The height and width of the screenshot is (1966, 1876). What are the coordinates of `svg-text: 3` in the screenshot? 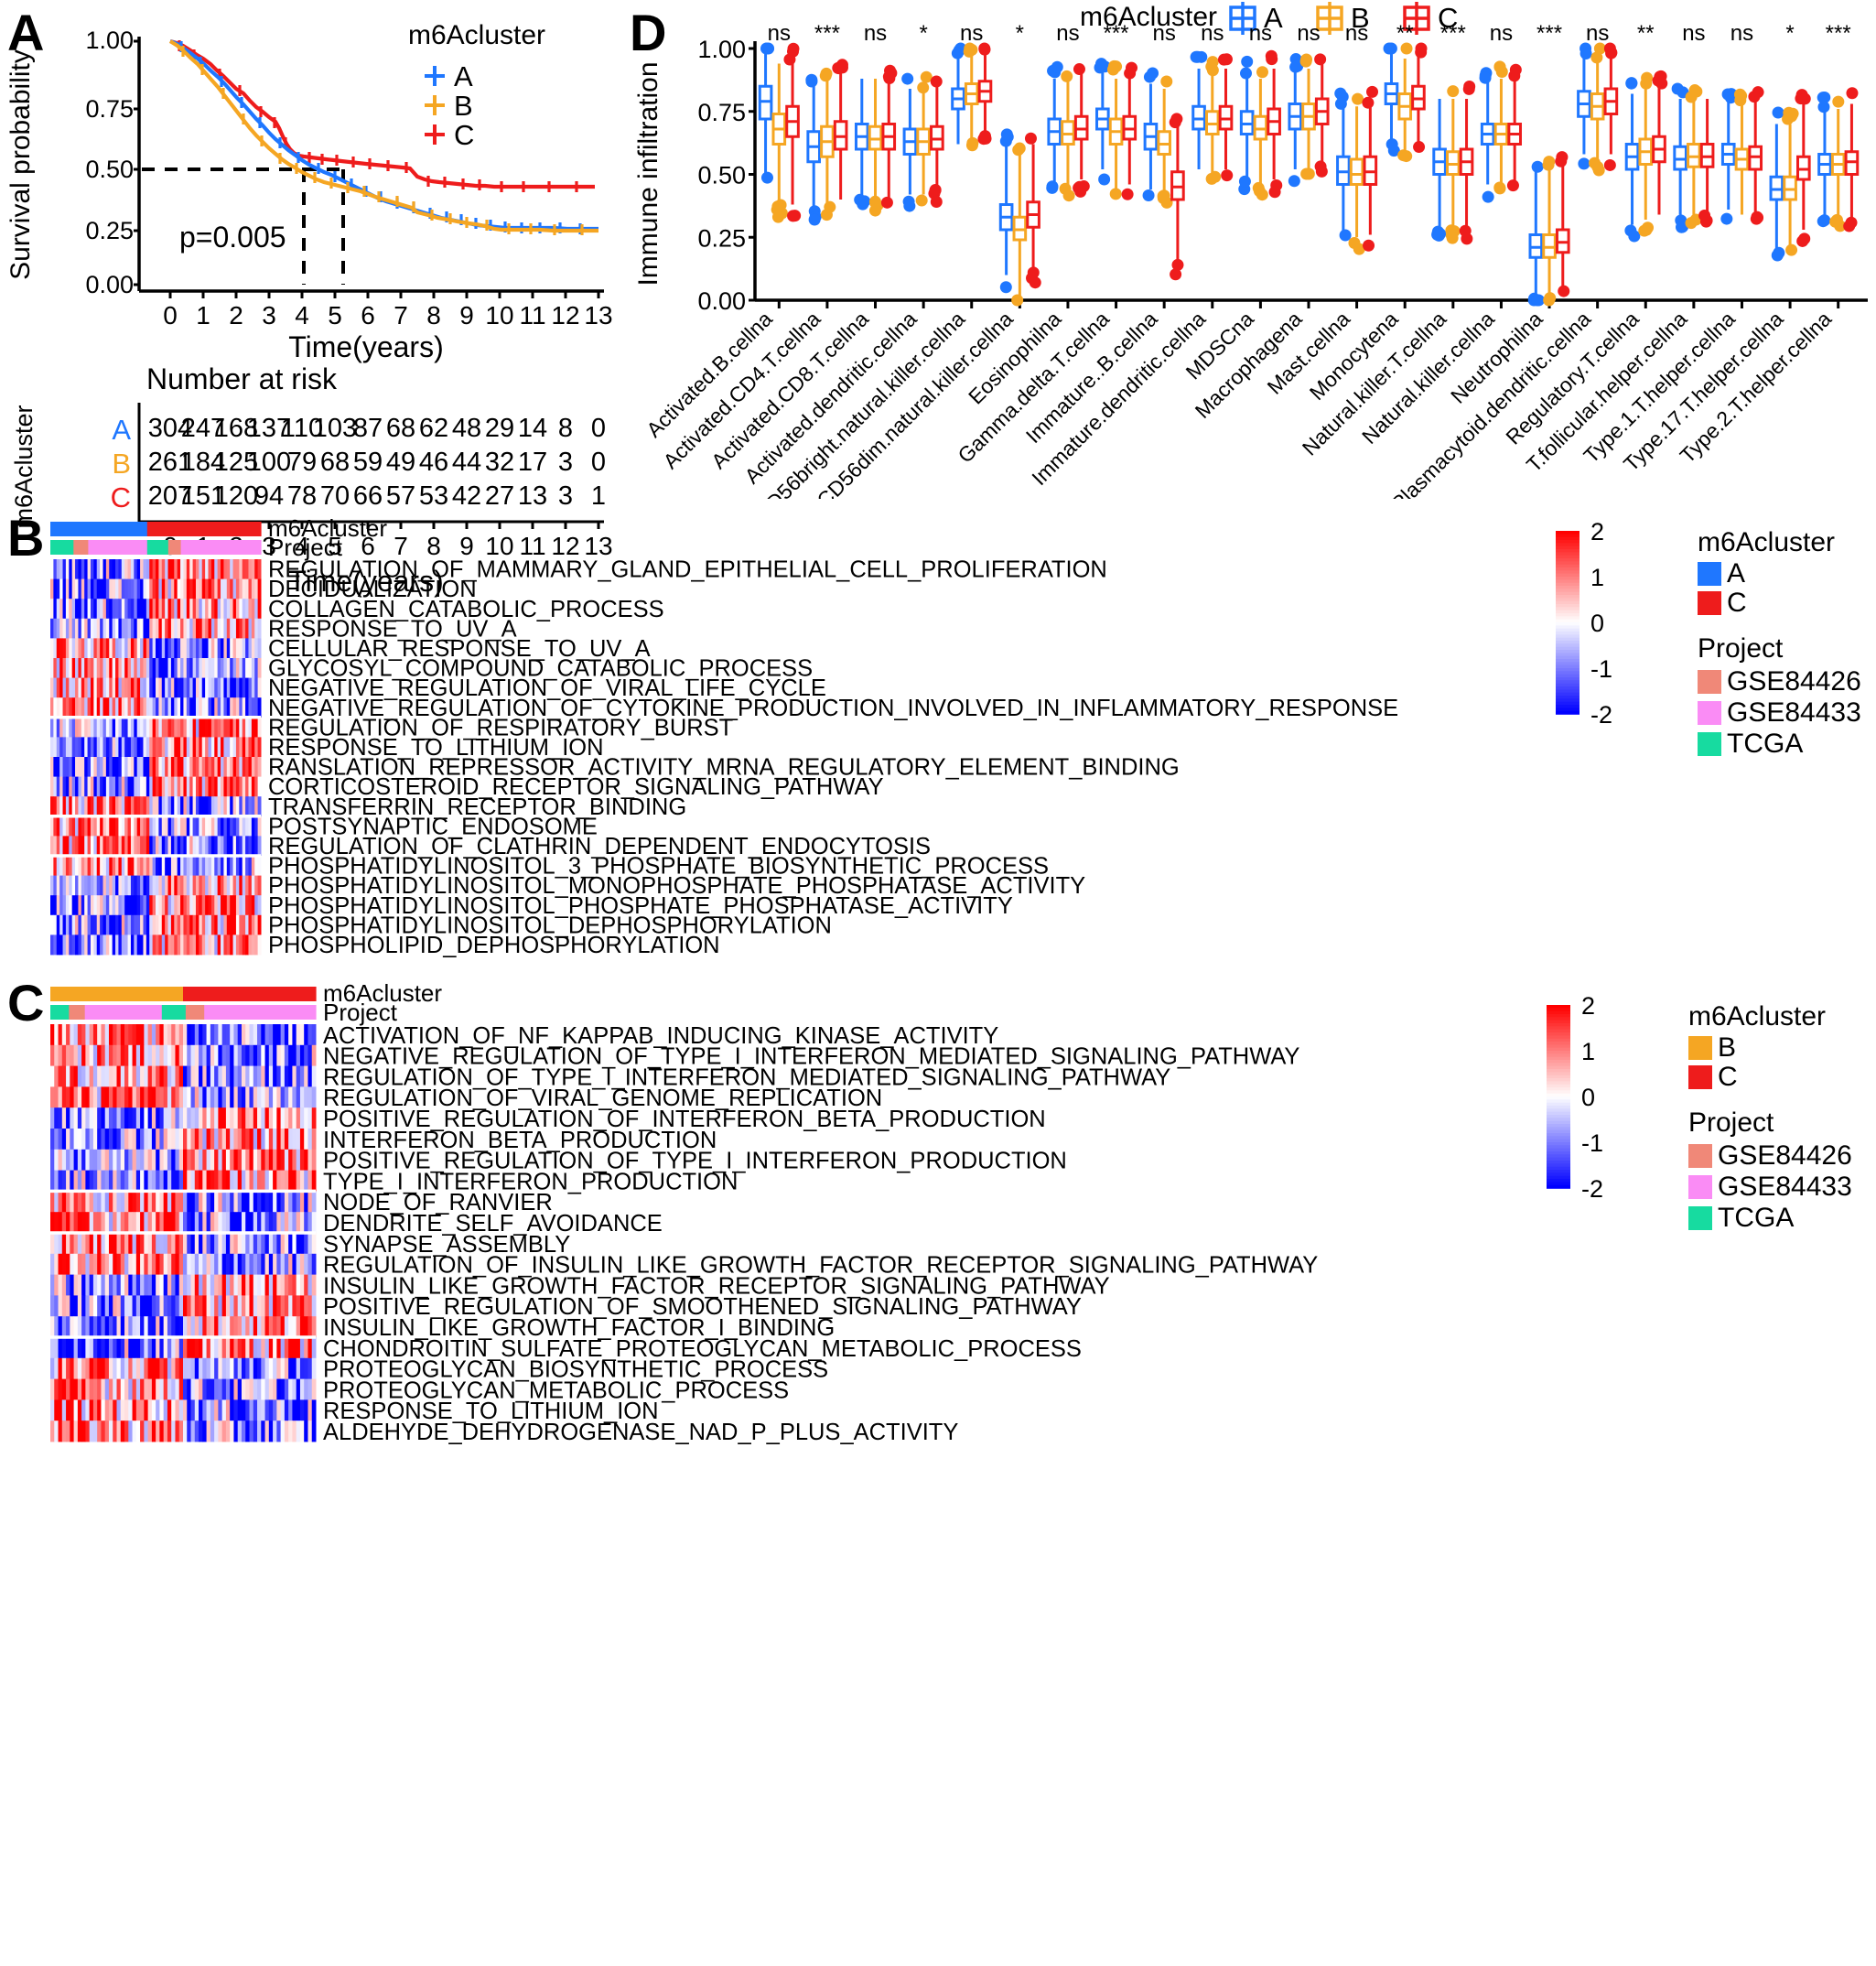 It's located at (269, 315).